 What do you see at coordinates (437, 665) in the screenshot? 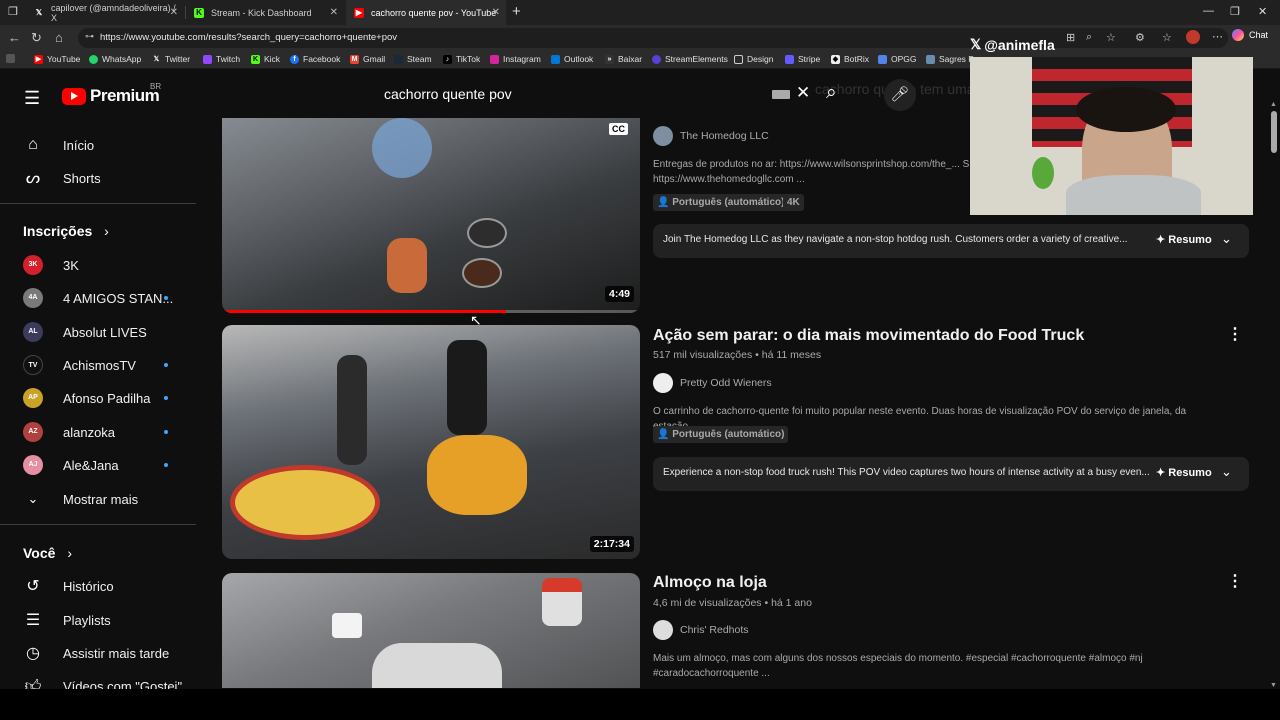
I see `thumbnail-art` at bounding box center [437, 665].